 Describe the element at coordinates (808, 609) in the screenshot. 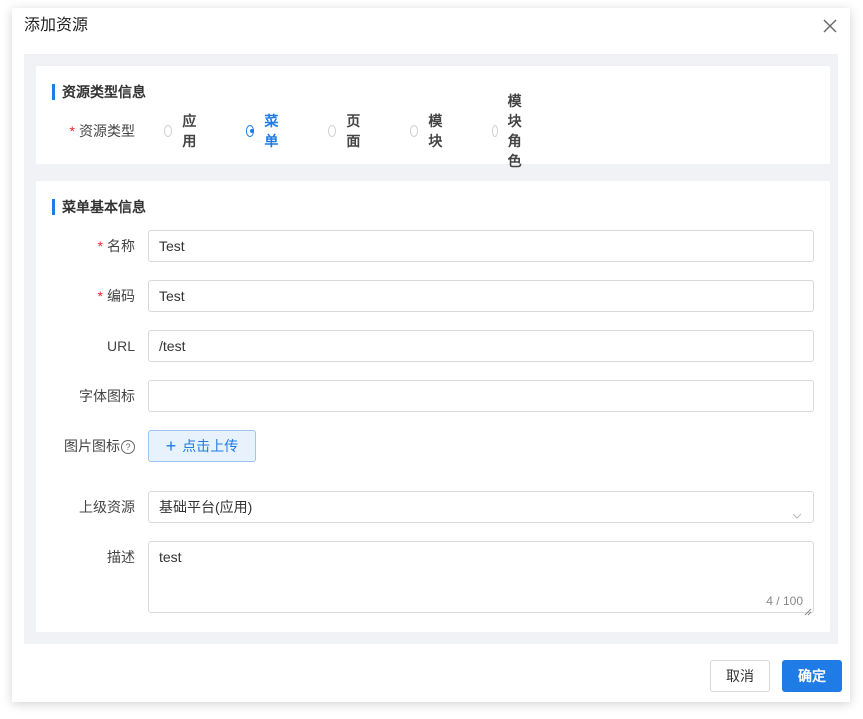

I see `resize-handle-icon` at that location.